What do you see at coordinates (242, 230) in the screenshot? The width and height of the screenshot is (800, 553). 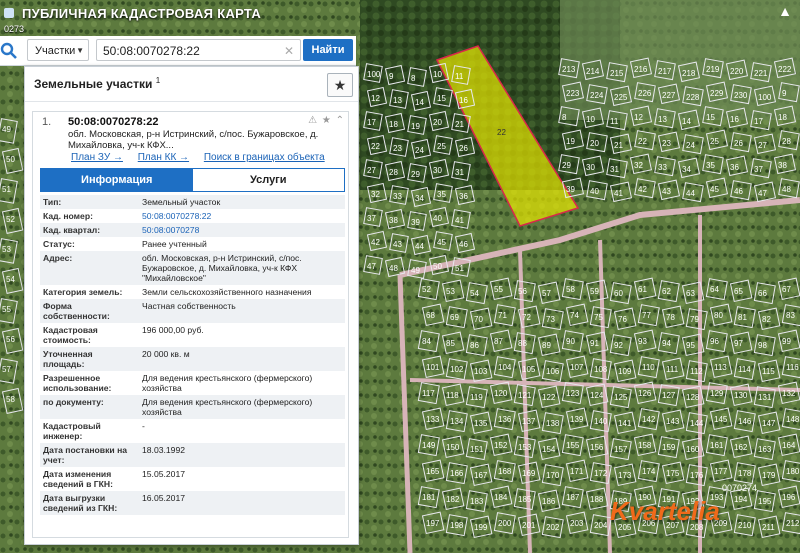 I see `property-value: 50:08:0070278` at bounding box center [242, 230].